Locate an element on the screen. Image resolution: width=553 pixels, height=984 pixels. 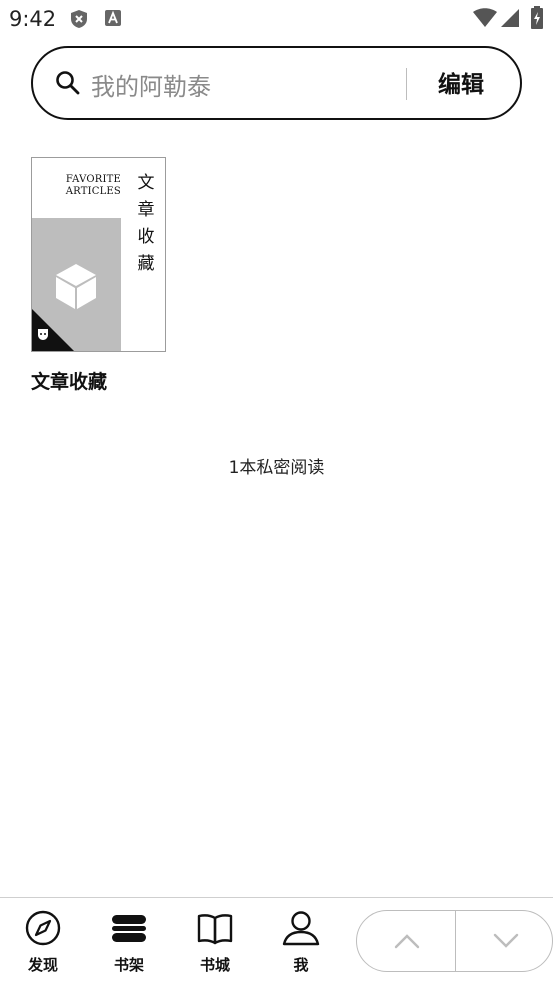
chevron-up-icon is located at coordinates (407, 941).